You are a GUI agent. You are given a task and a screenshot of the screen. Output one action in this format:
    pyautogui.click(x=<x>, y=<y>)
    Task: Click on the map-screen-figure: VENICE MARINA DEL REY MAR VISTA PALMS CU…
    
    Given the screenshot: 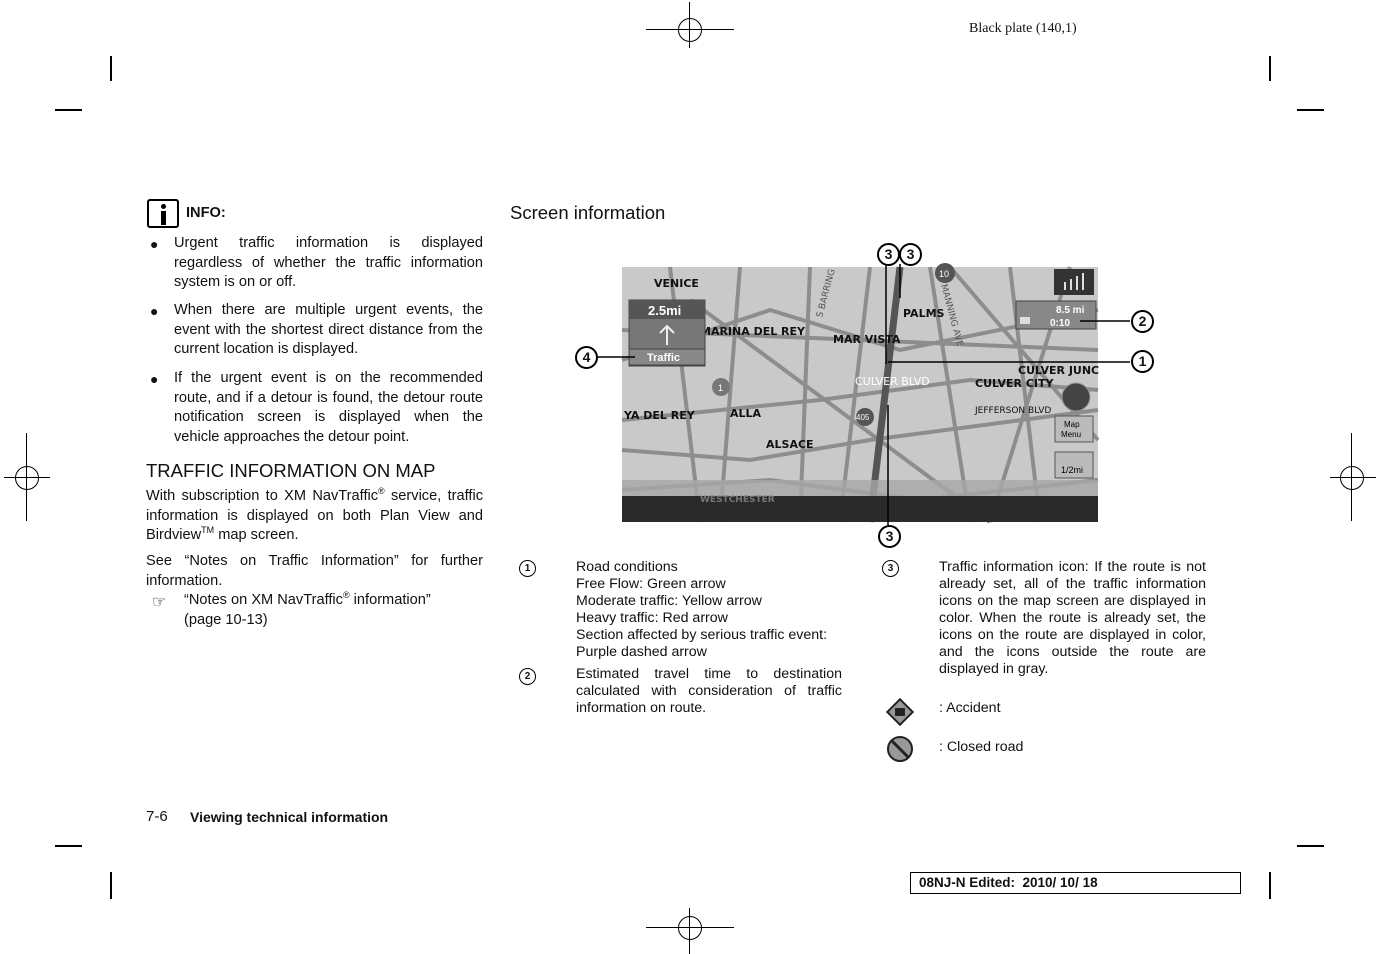 What is the action you would take?
    pyautogui.click(x=862, y=394)
    